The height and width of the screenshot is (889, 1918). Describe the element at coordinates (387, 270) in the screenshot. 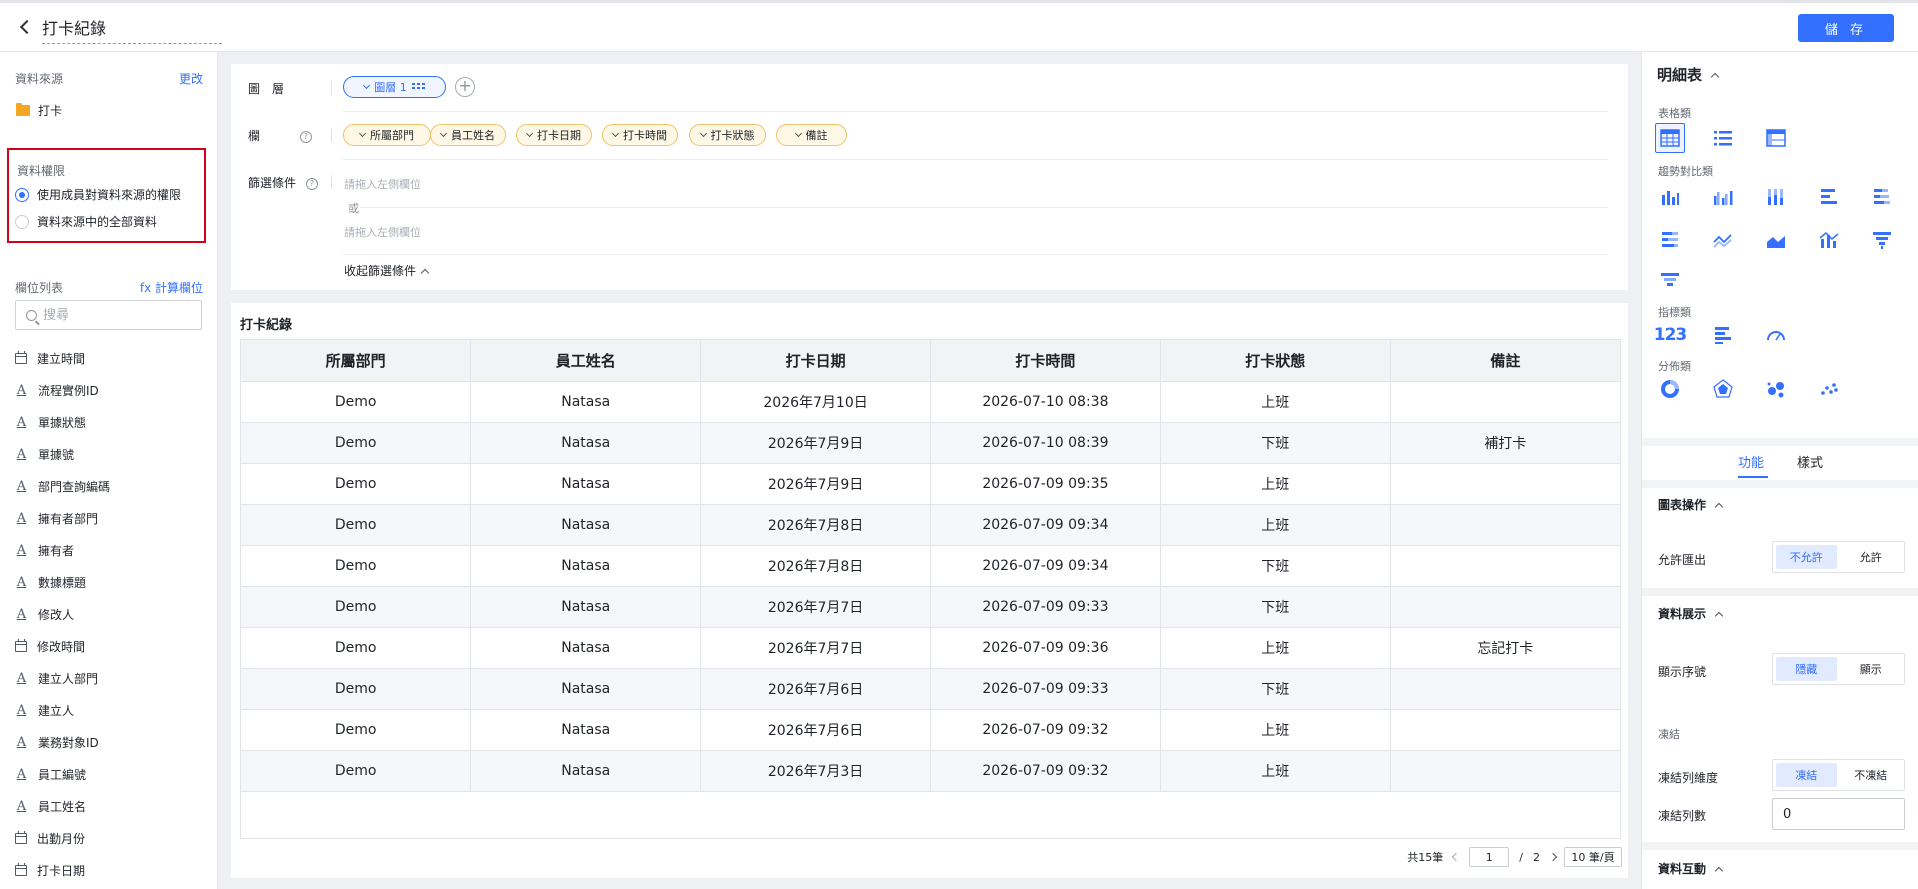

I see `collapse-filter-button: 收起篩選條件` at that location.